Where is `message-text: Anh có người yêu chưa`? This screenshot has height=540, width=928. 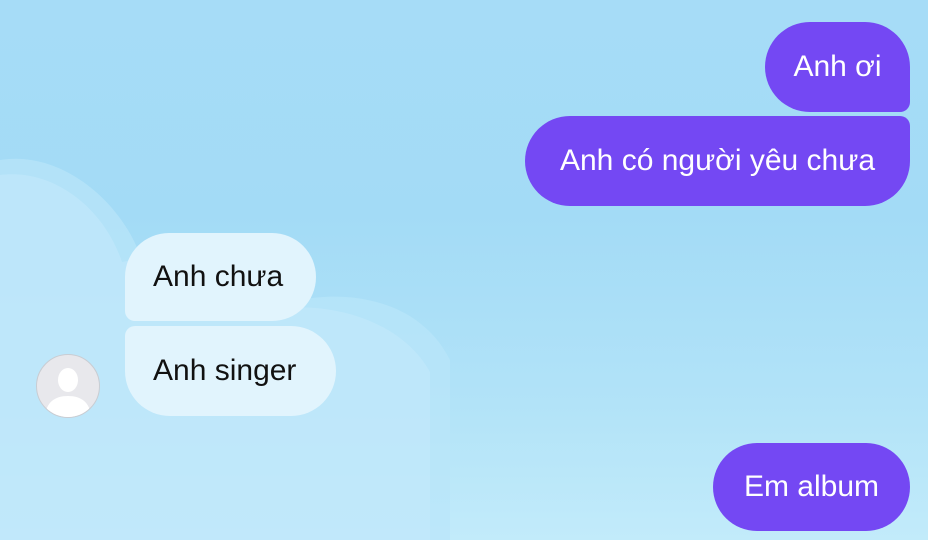 message-text: Anh có người yêu chưa is located at coordinates (717, 160).